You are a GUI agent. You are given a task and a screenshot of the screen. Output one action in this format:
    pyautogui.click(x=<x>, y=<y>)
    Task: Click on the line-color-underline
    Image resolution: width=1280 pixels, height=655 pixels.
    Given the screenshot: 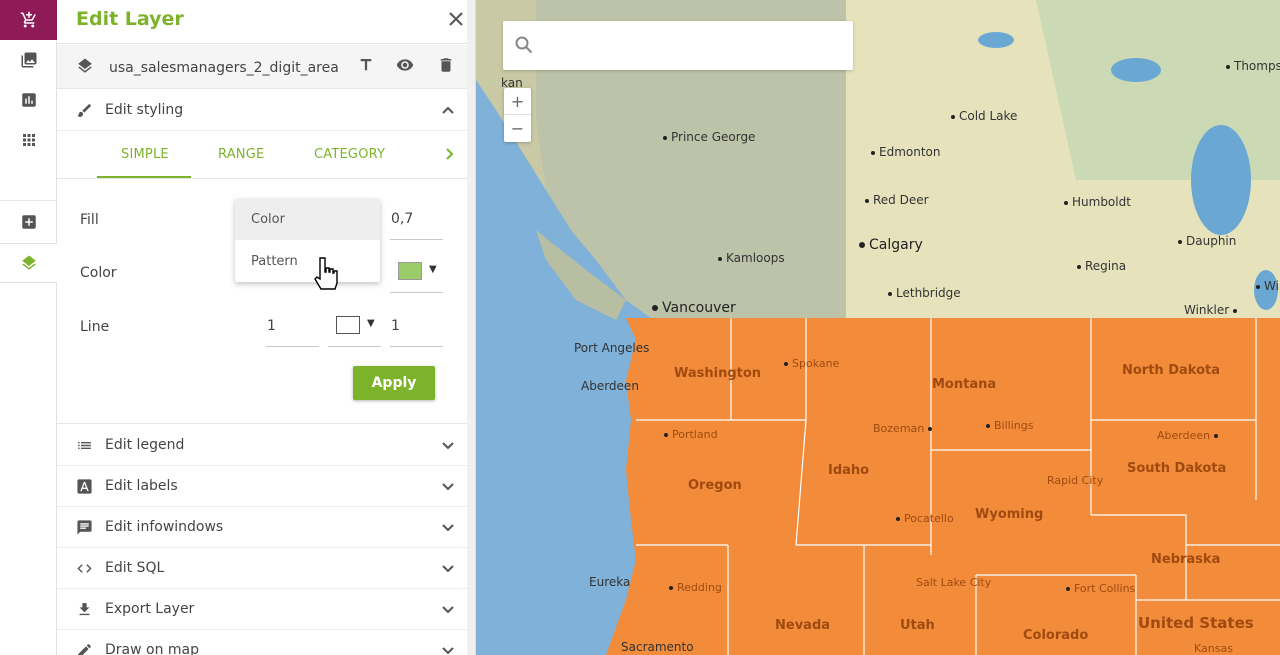 What is the action you would take?
    pyautogui.click(x=354, y=346)
    